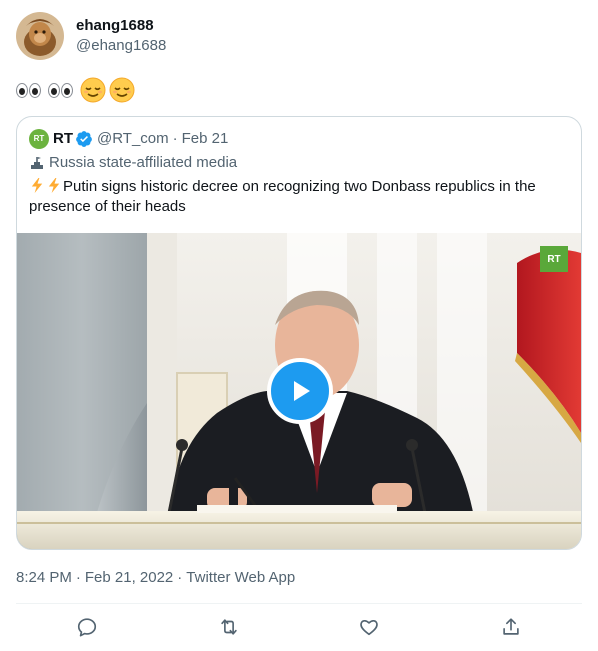 The height and width of the screenshot is (651, 598). I want to click on avatar, so click(40, 36).